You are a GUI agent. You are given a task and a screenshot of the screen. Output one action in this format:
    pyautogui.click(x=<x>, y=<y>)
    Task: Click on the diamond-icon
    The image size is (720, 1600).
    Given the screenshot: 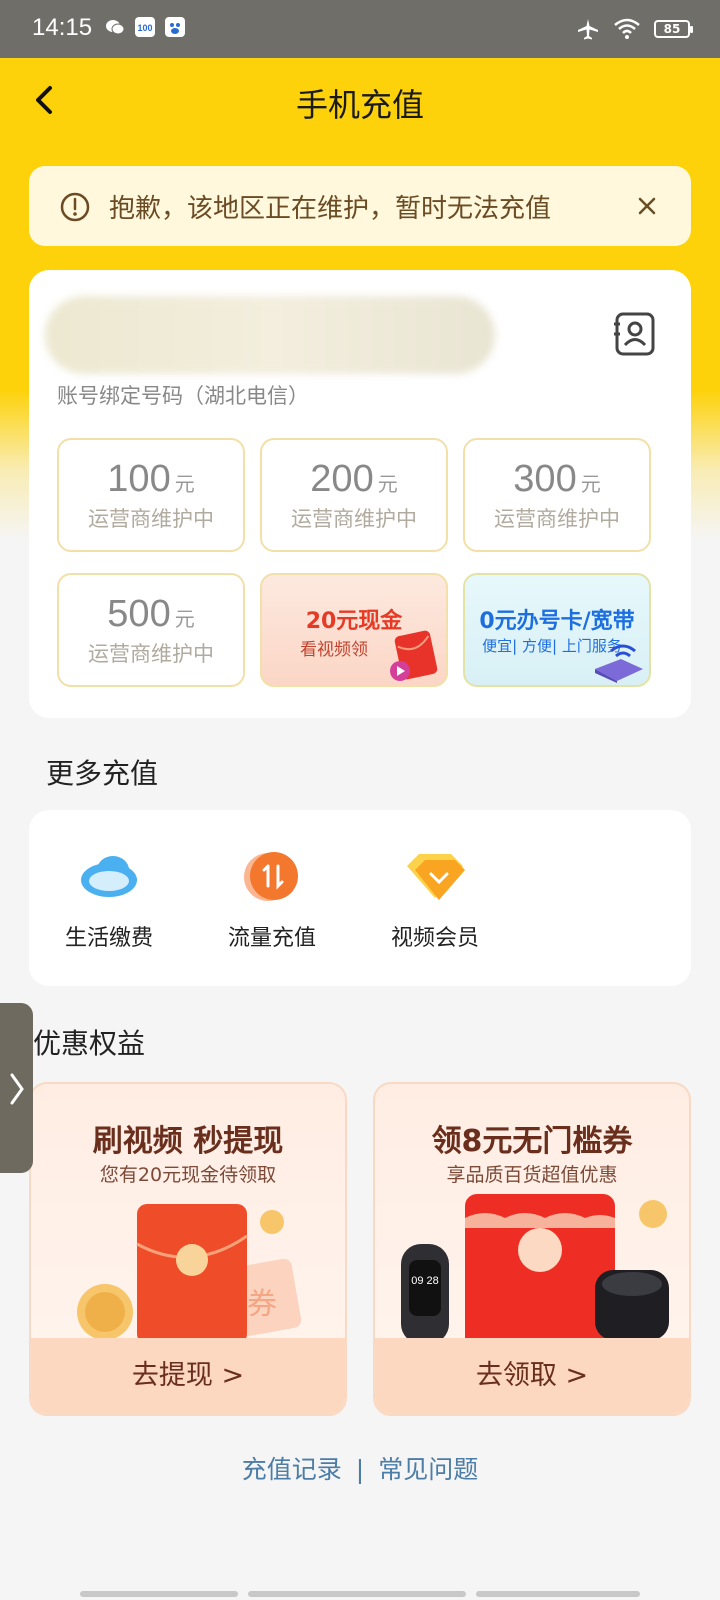 What is the action you would take?
    pyautogui.click(x=436, y=877)
    